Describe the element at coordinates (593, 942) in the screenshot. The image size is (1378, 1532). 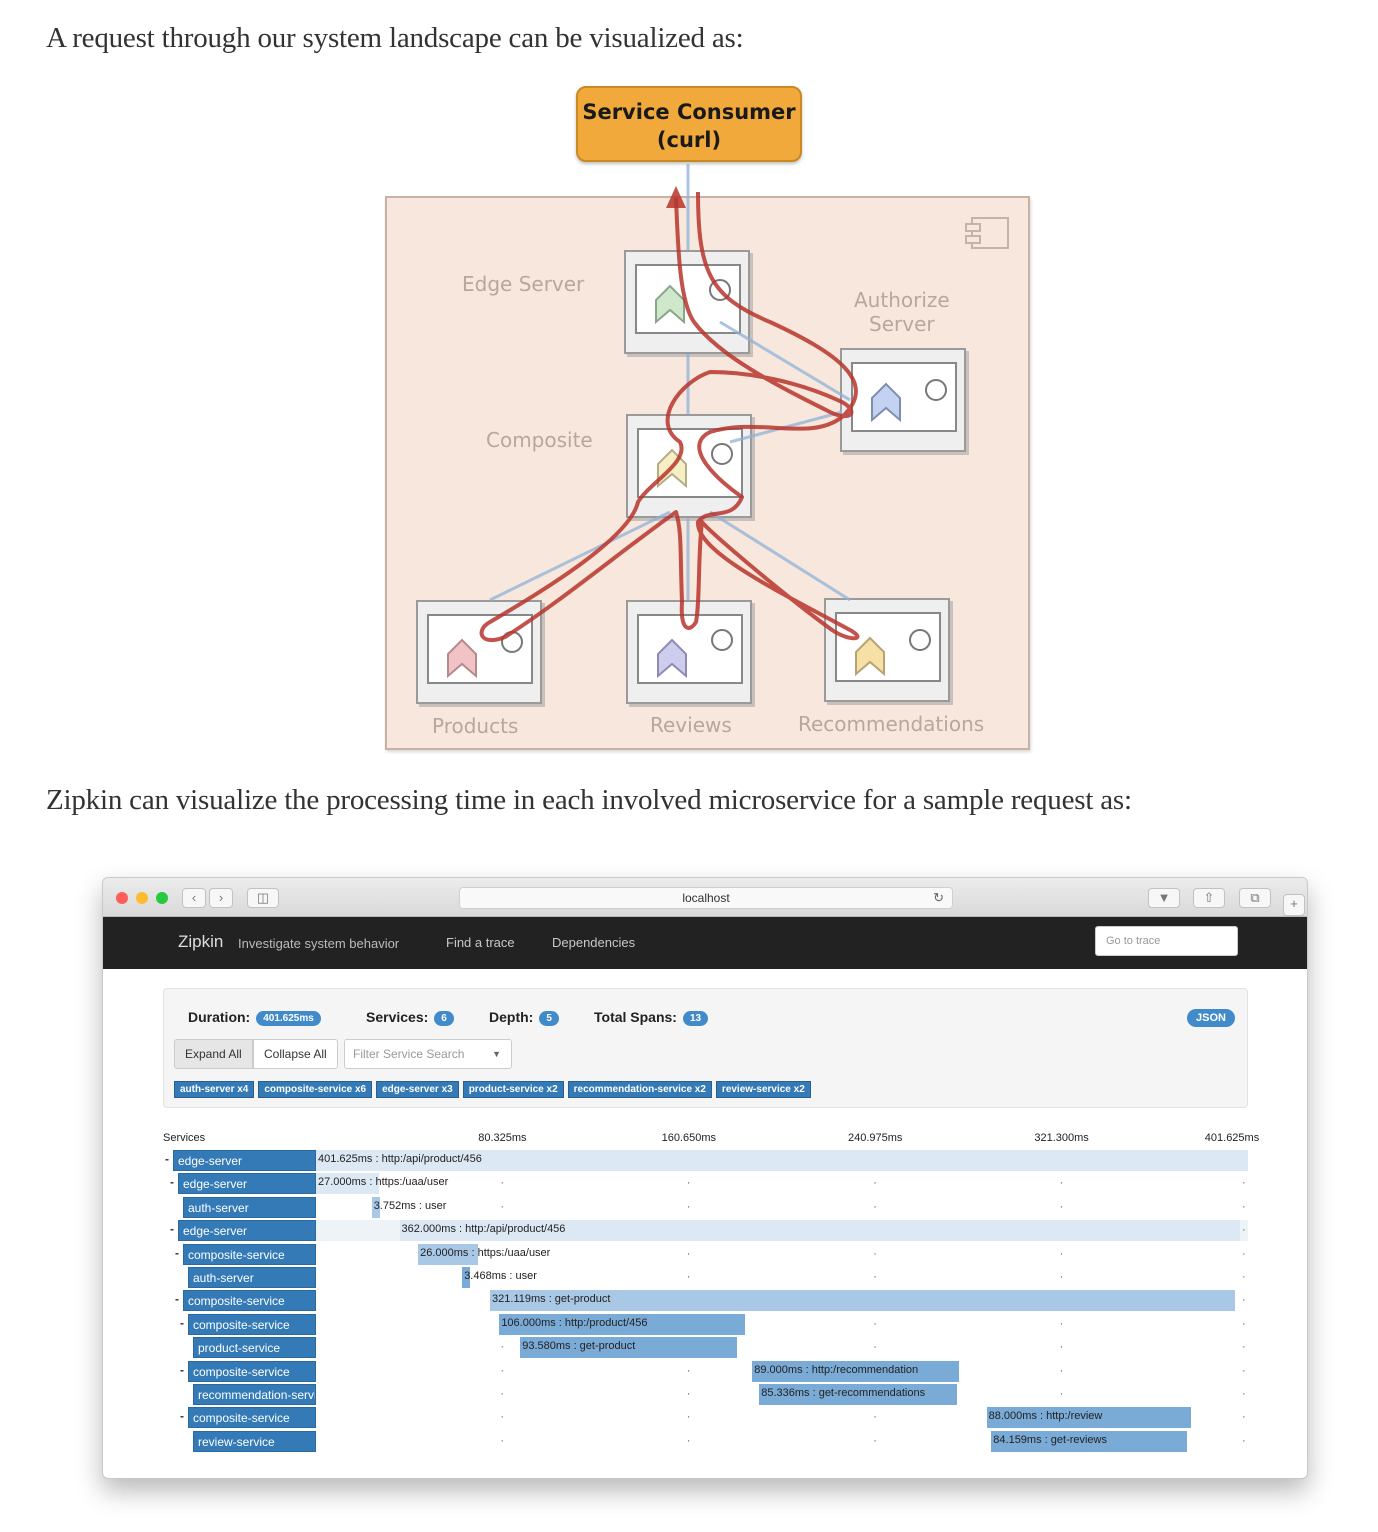
I see `nav-dependencies: Dependencies` at that location.